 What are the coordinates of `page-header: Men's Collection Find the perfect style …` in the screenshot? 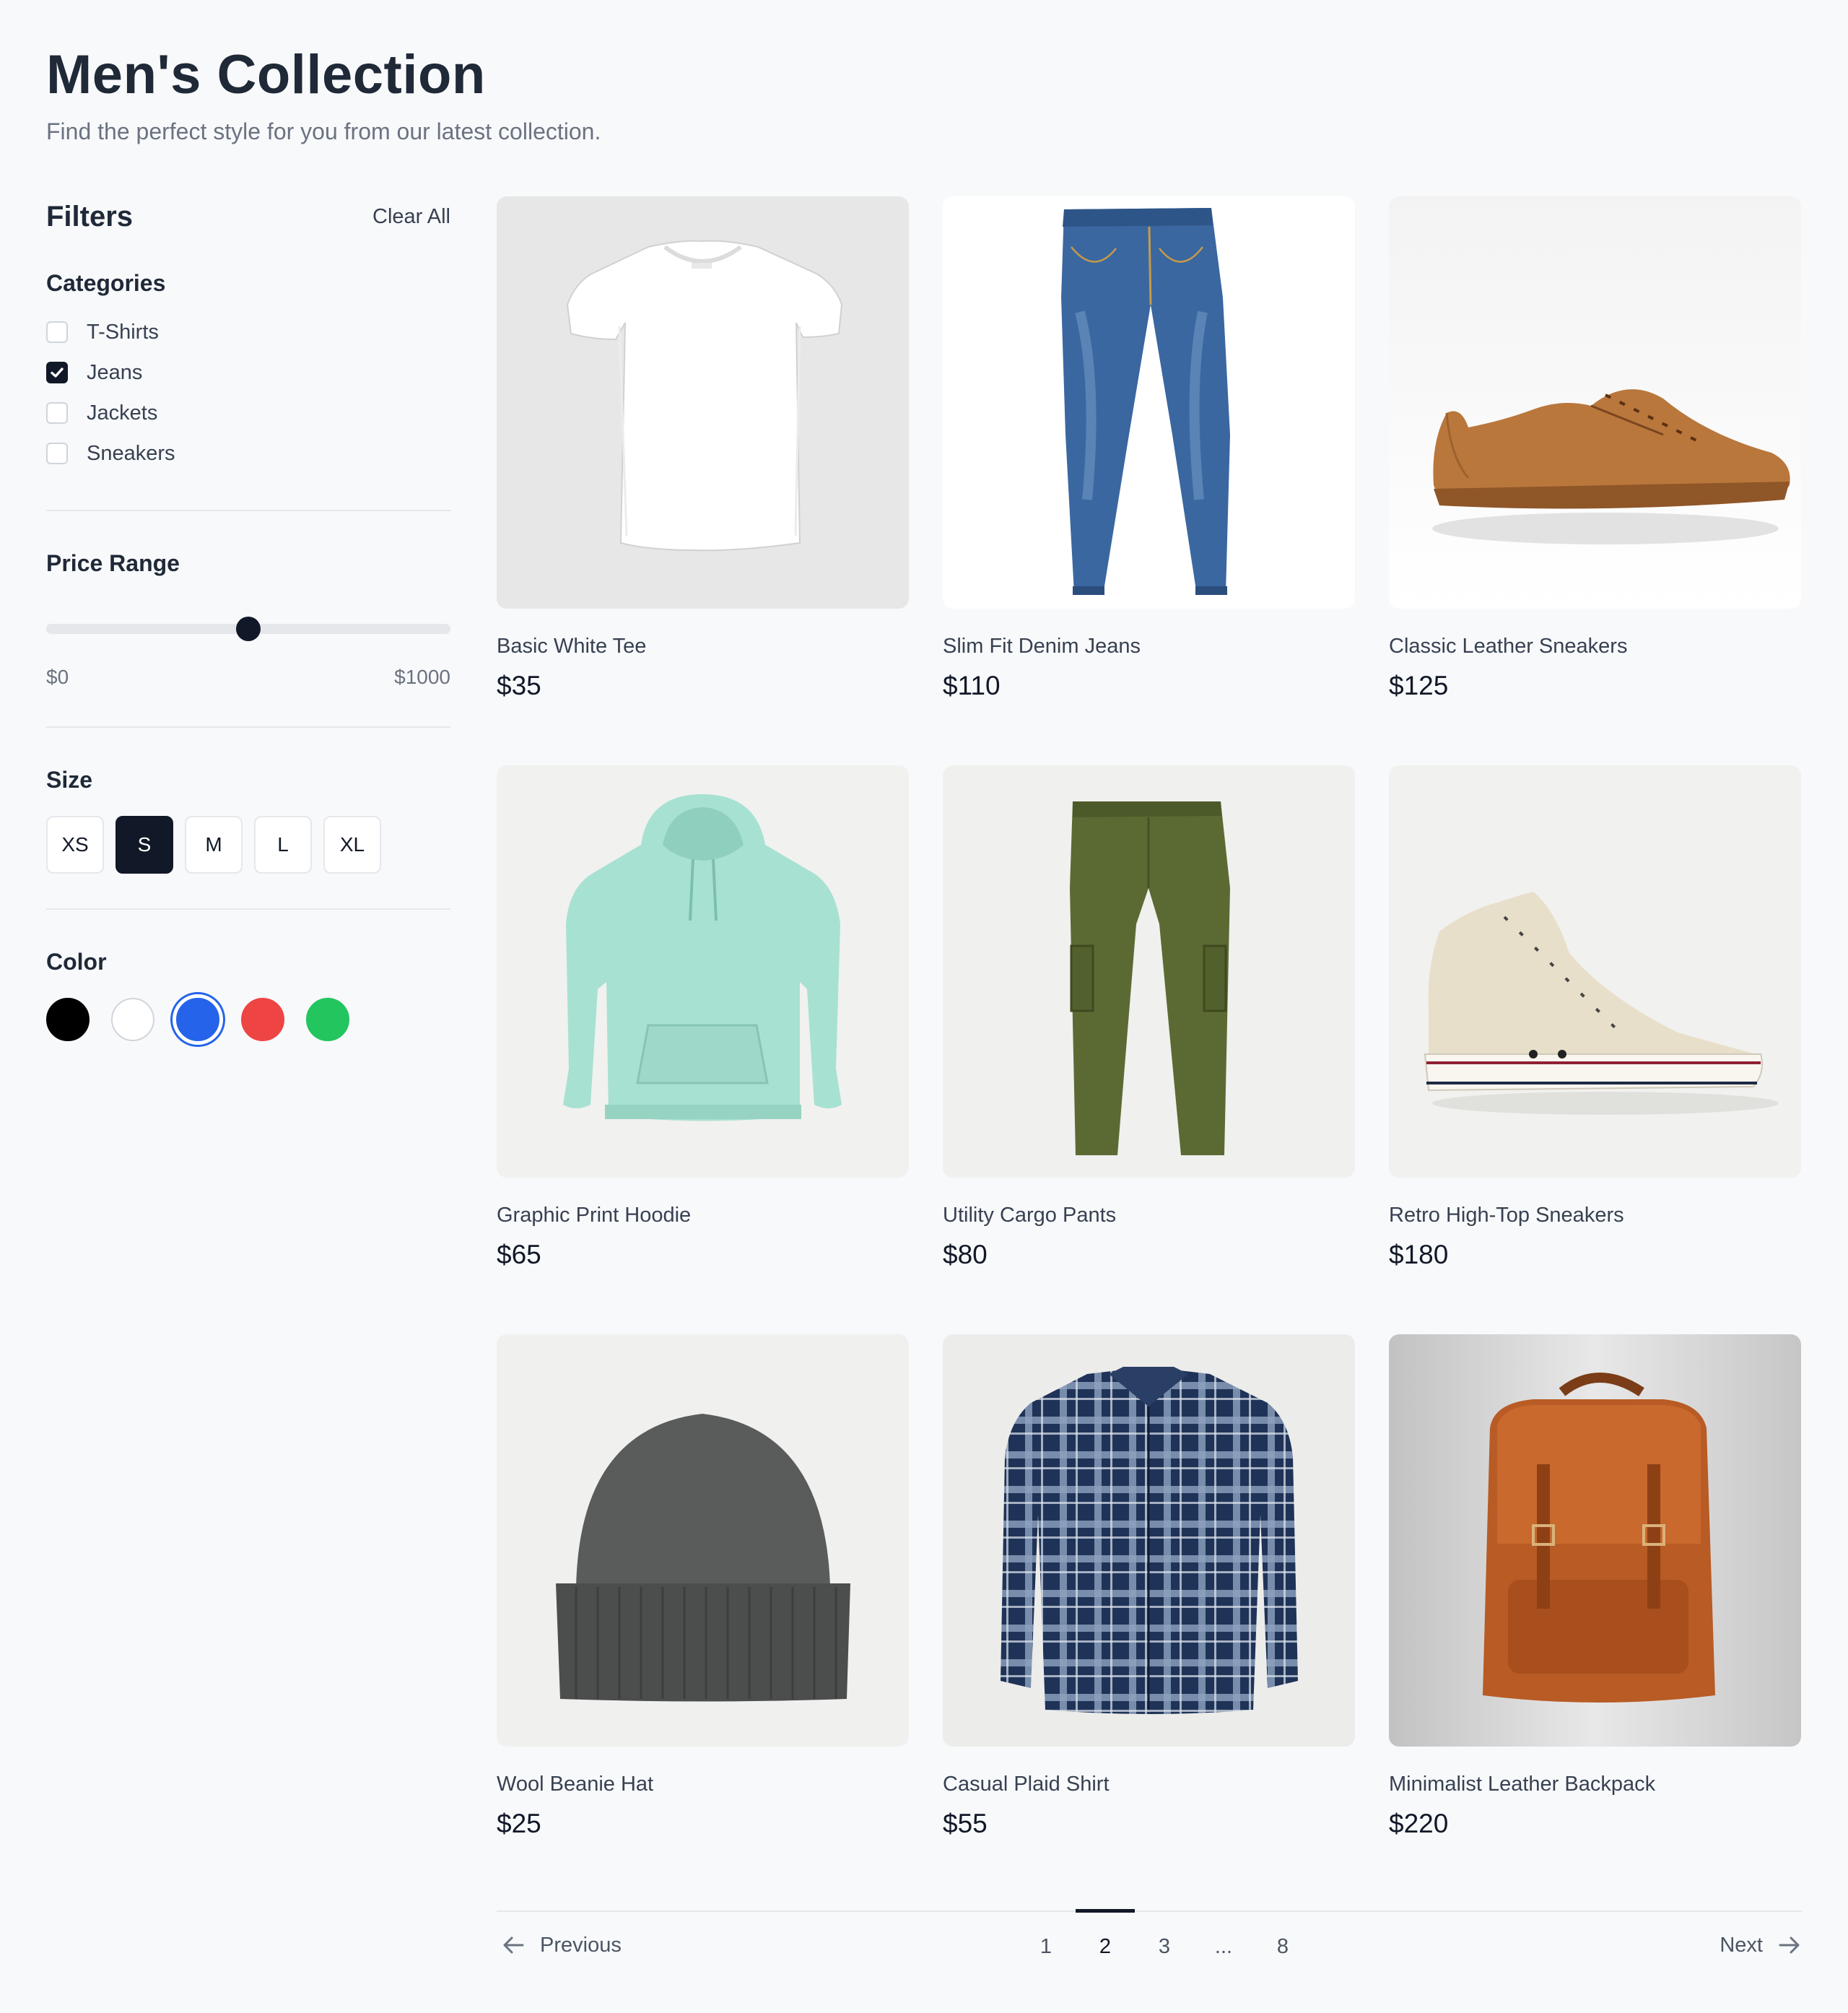 It's located at (323, 95).